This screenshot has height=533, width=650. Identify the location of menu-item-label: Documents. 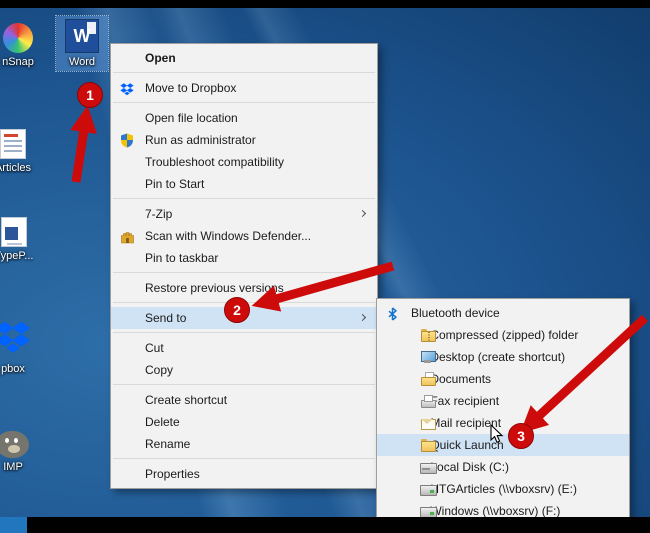
(461, 379).